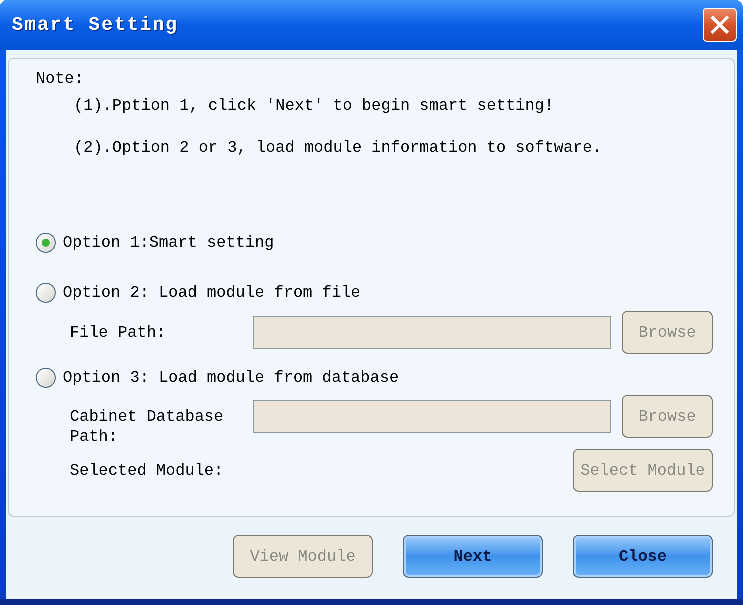 This screenshot has height=605, width=743. I want to click on note-text: (1).Pption 1, click 'Next' to begin smart setting!, so click(314, 106).